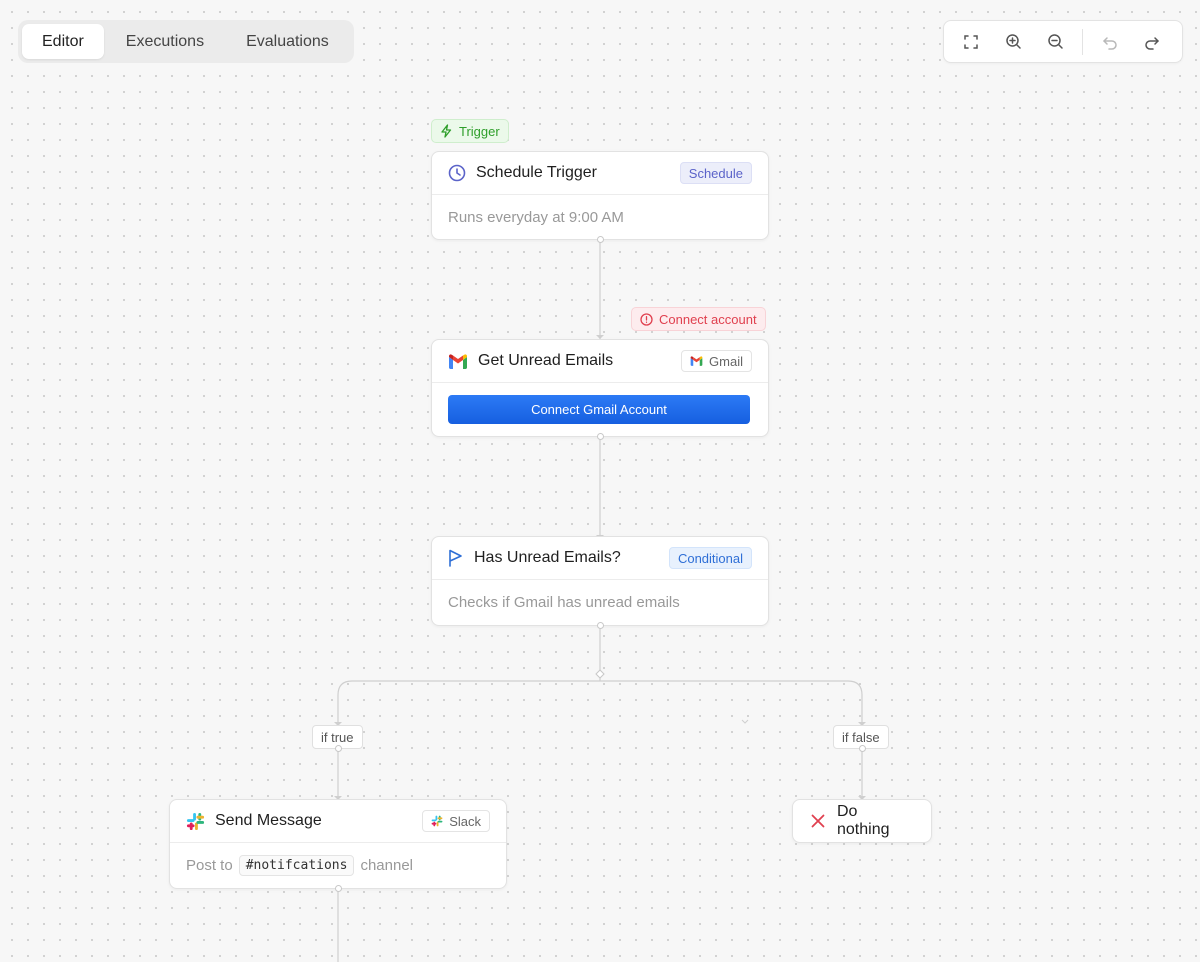 The height and width of the screenshot is (962, 1200). What do you see at coordinates (465, 821) in the screenshot?
I see `service-badge-label: Slack` at bounding box center [465, 821].